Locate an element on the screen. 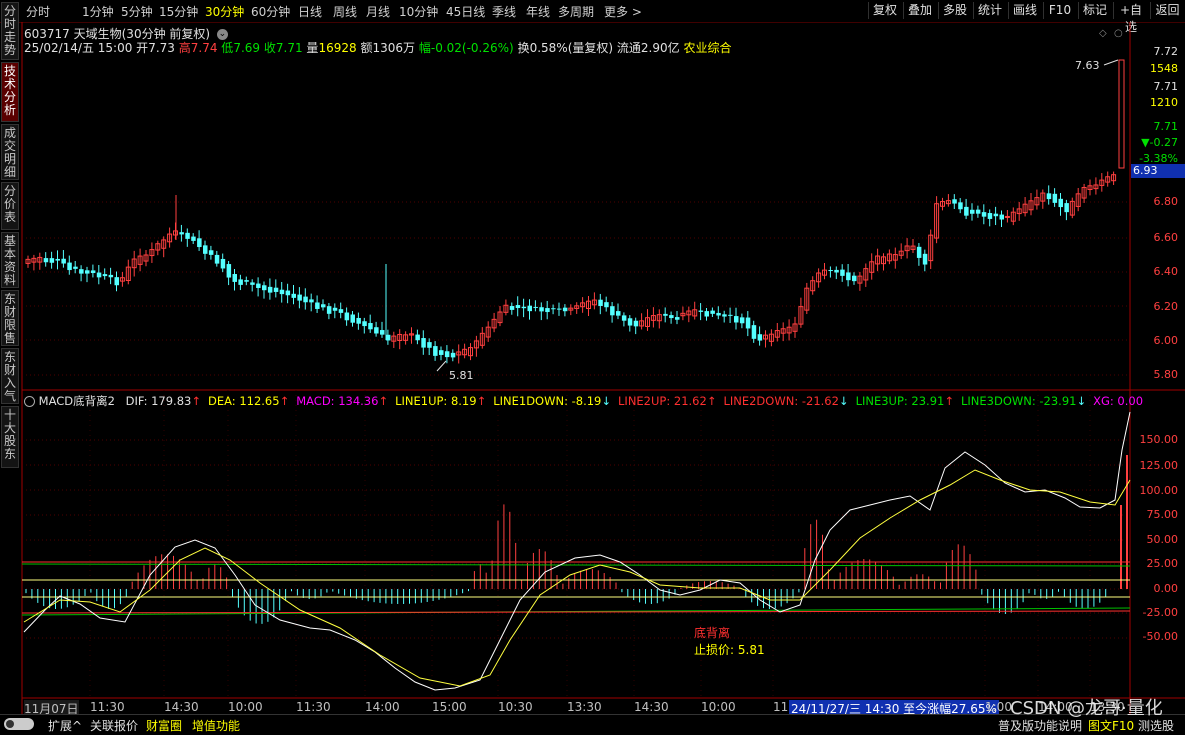  max-marker-line is located at coordinates (1111, 62).